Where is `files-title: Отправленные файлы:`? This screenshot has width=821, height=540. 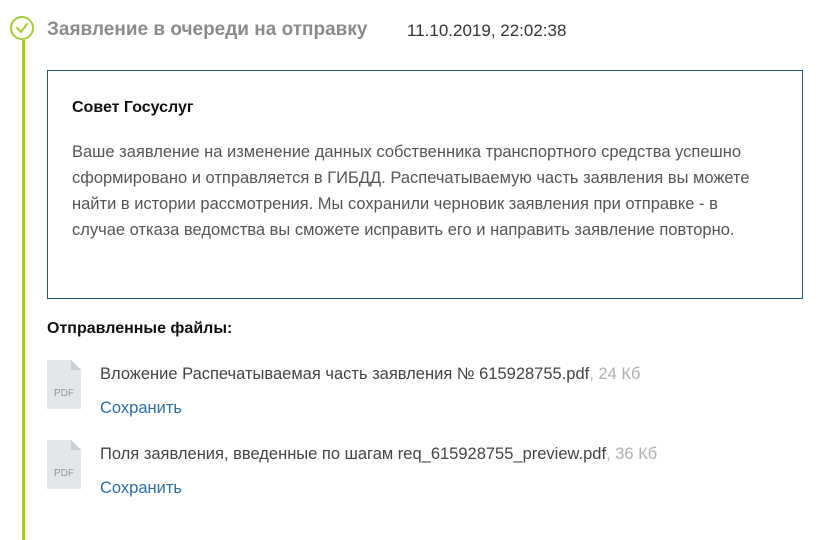 files-title: Отправленные файлы: is located at coordinates (140, 328).